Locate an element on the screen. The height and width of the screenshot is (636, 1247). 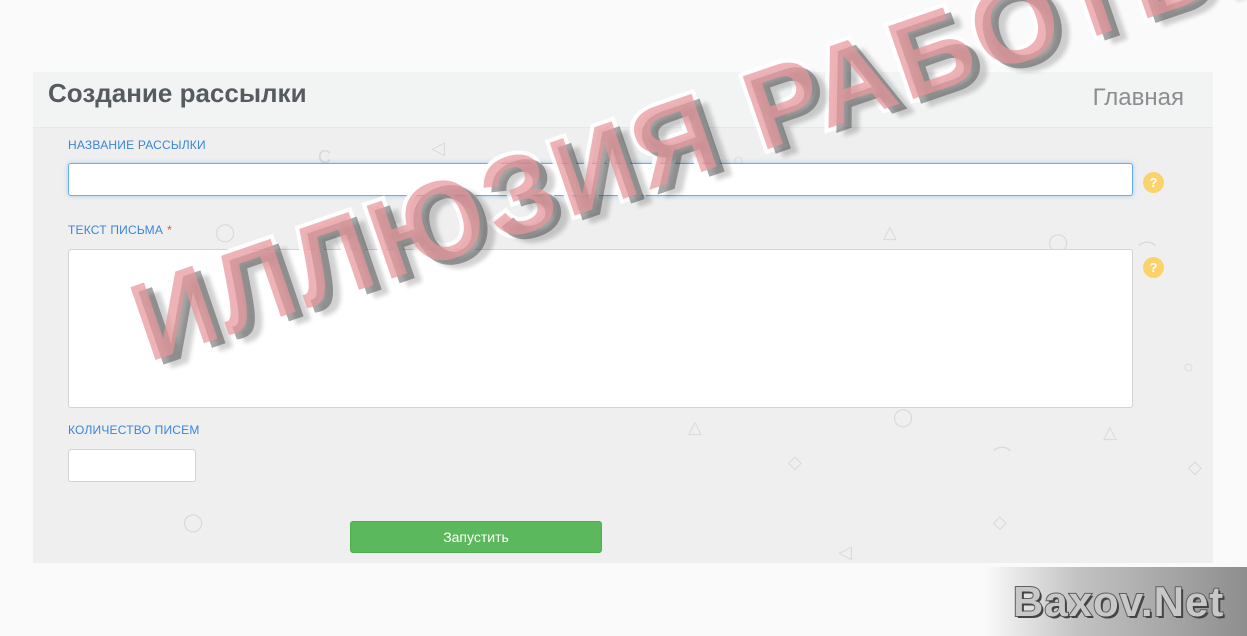
watermark-backdrop is located at coordinates (1116, 601).